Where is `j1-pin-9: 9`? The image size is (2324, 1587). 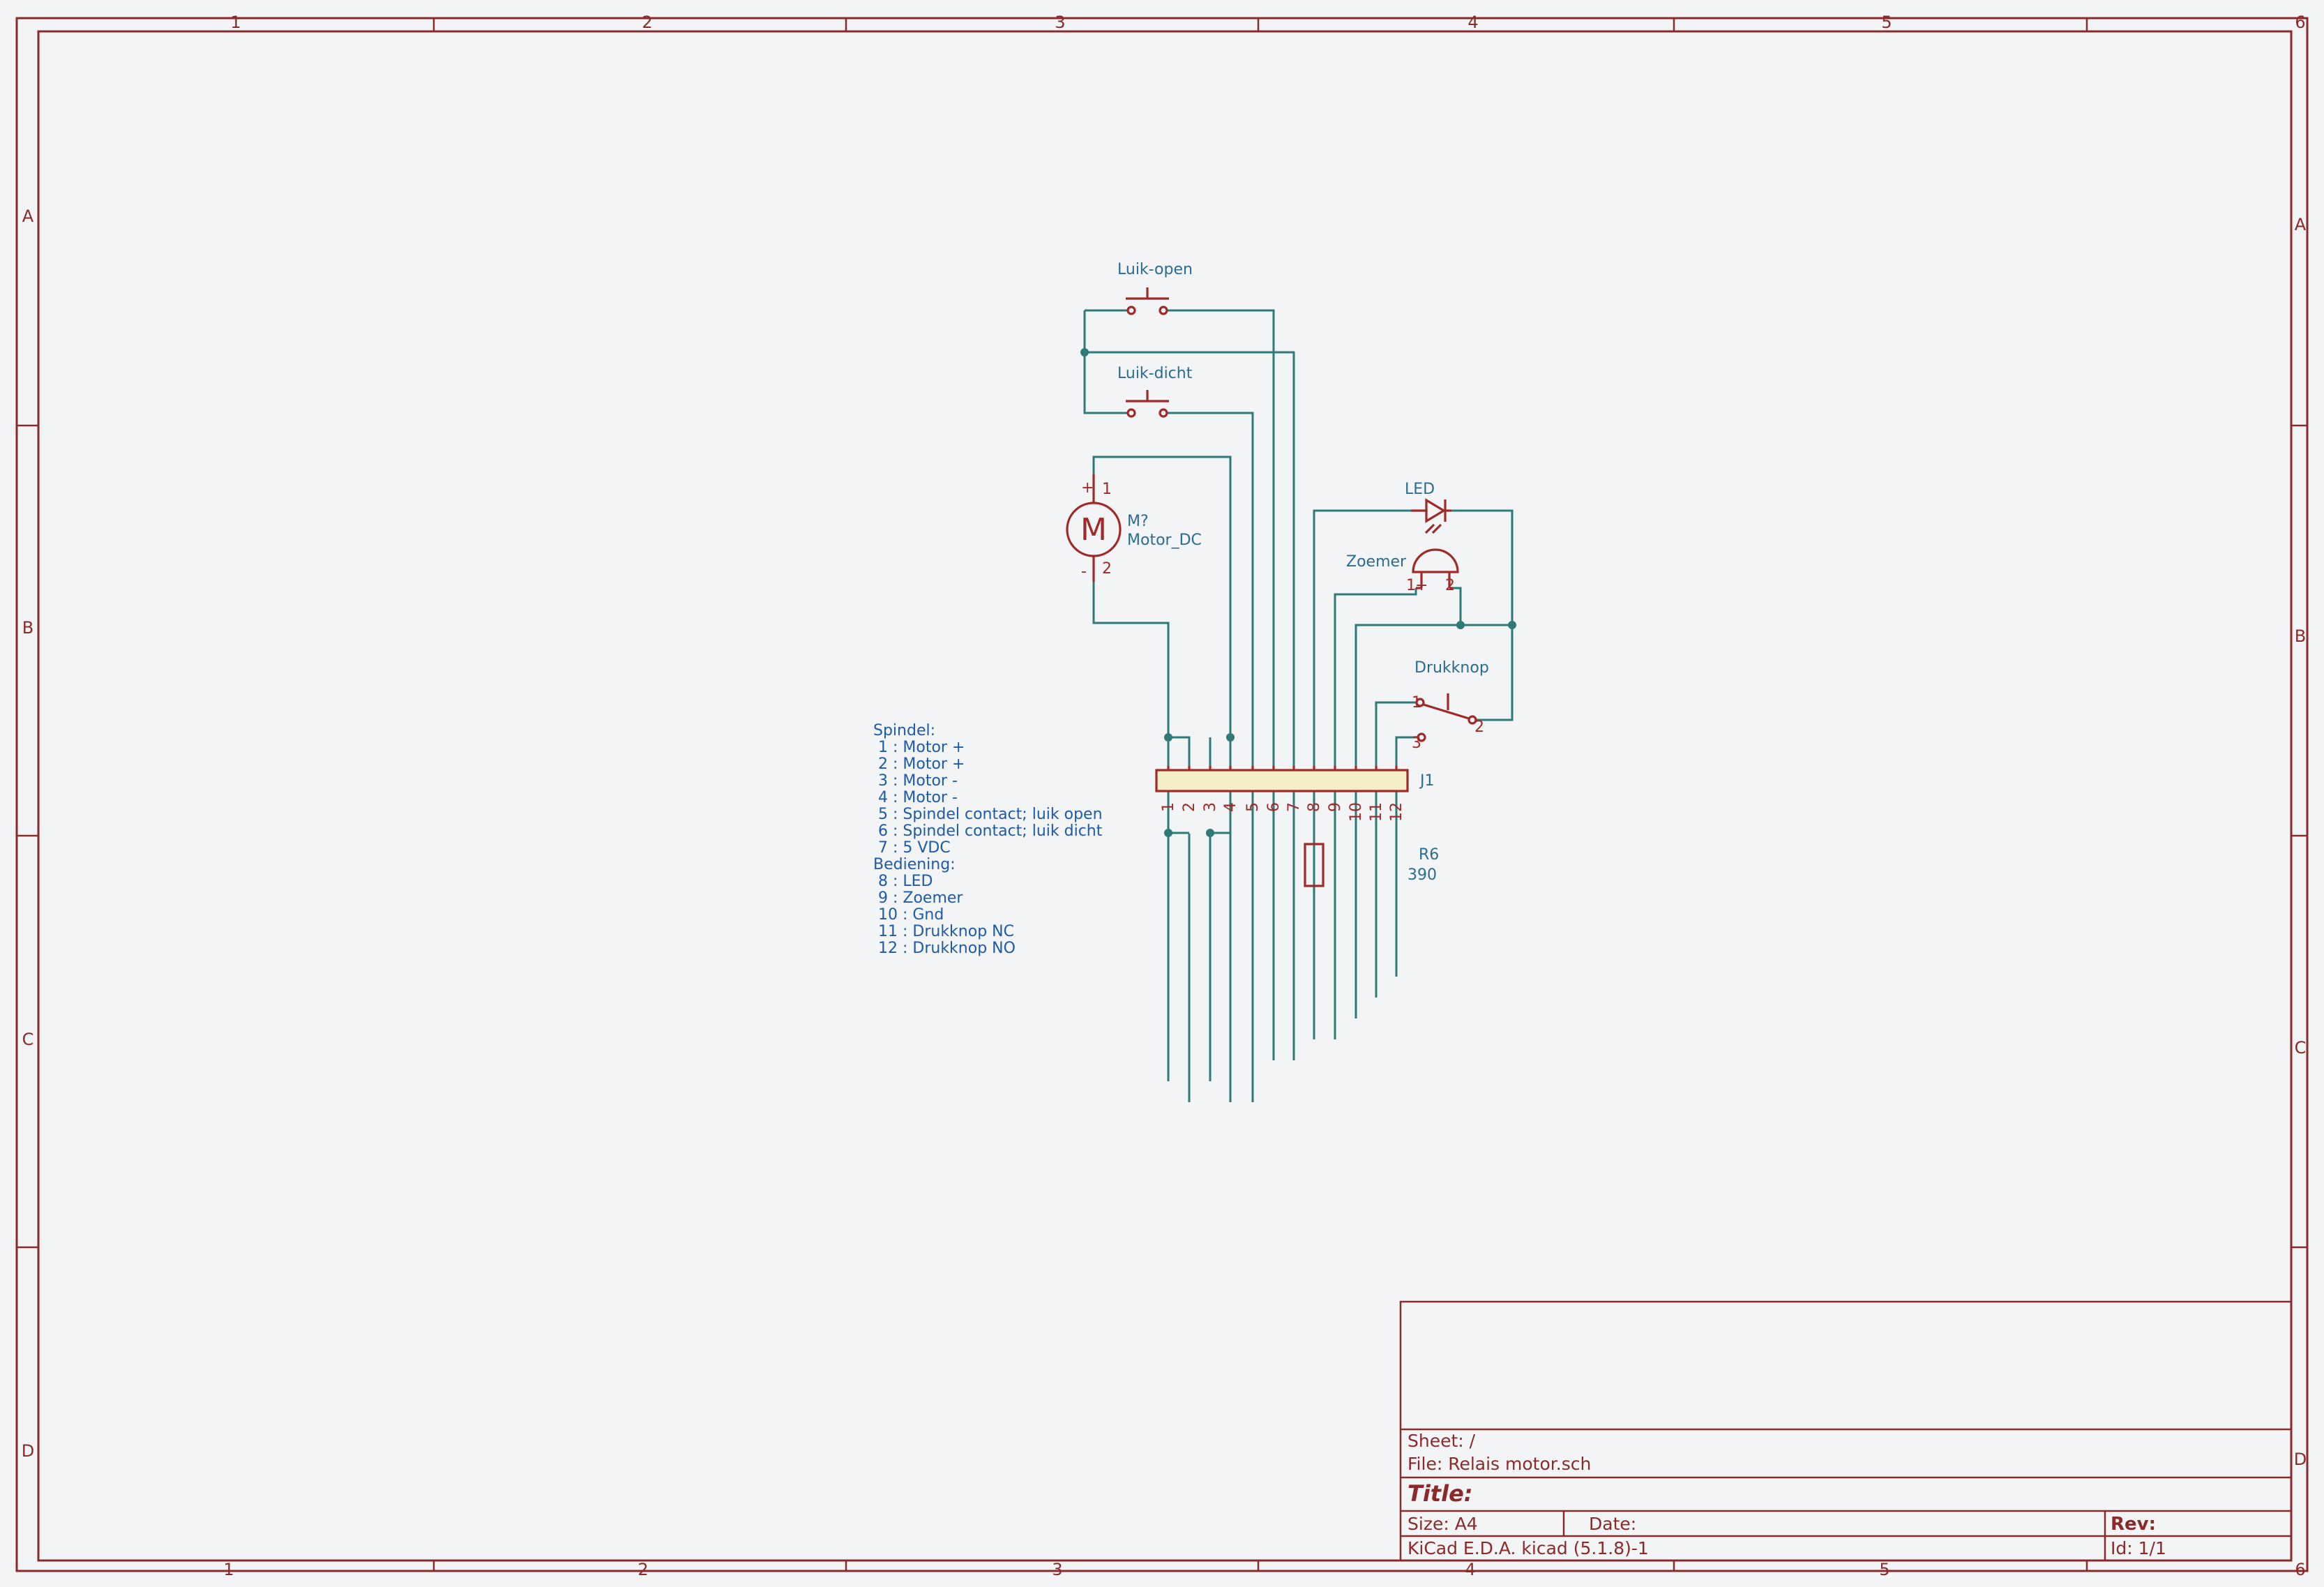 j1-pin-9: 9 is located at coordinates (1335, 807).